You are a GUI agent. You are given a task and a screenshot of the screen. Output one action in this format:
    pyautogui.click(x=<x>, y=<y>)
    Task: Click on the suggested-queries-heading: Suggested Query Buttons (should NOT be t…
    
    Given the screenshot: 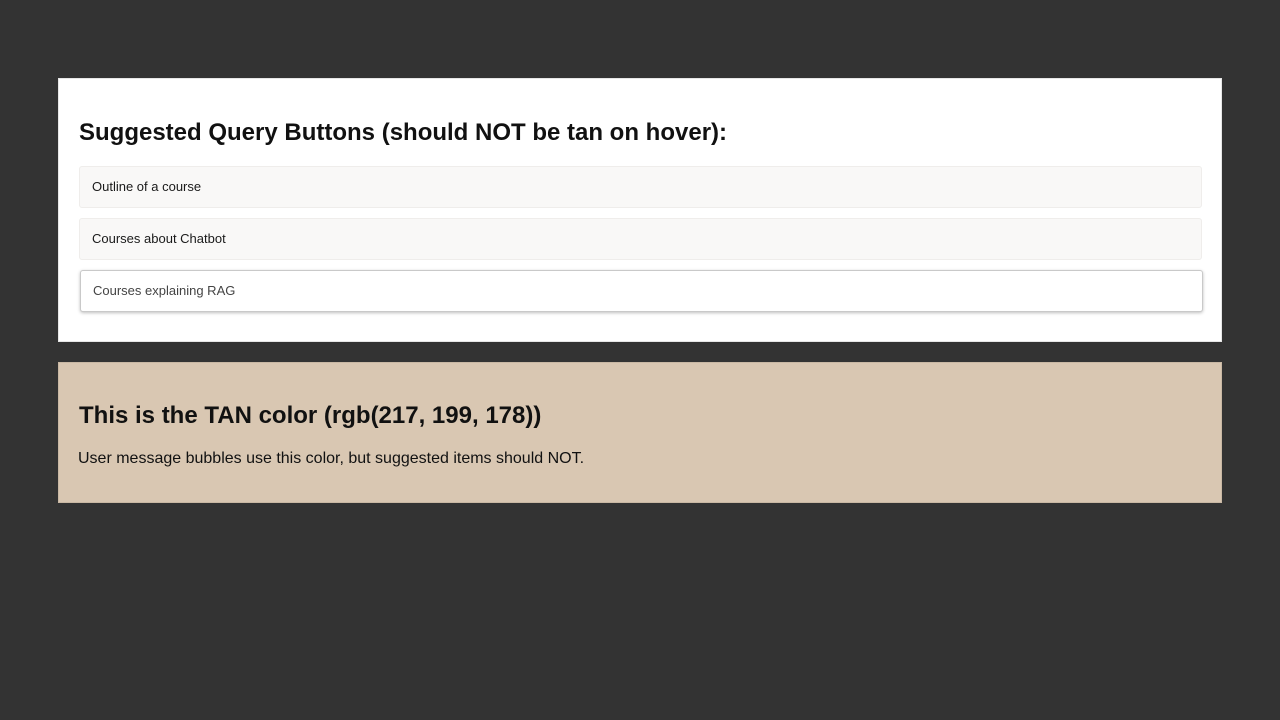 What is the action you would take?
    pyautogui.click(x=403, y=132)
    